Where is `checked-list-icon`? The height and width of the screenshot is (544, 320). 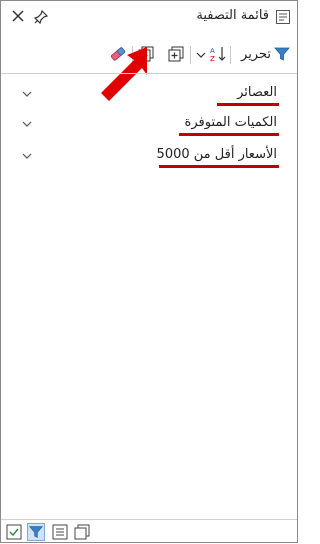
checked-list-icon is located at coordinates (14, 532).